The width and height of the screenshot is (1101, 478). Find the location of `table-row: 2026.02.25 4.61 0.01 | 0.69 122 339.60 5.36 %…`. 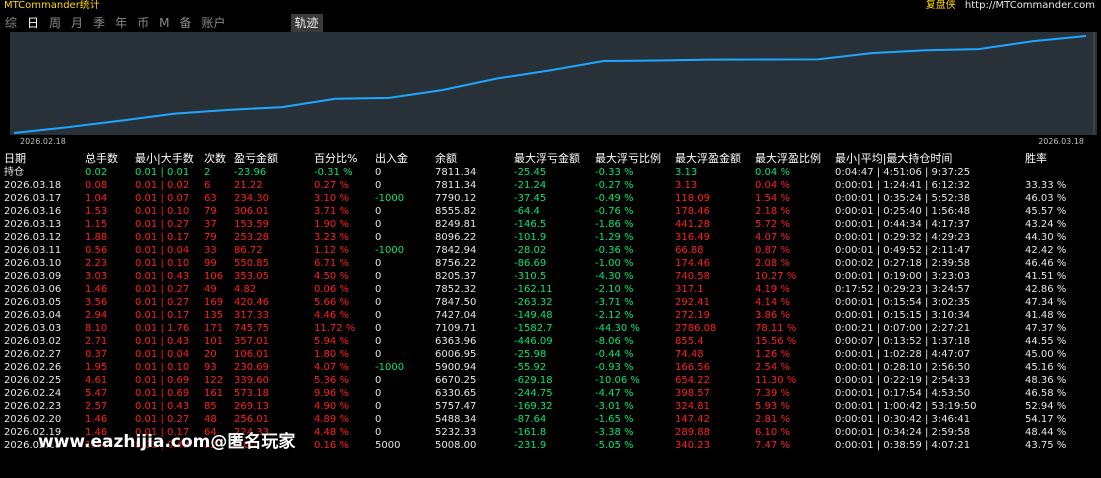

table-row: 2026.02.25 4.61 0.01 | 0.69 122 339.60 5.36 %… is located at coordinates (550, 380).